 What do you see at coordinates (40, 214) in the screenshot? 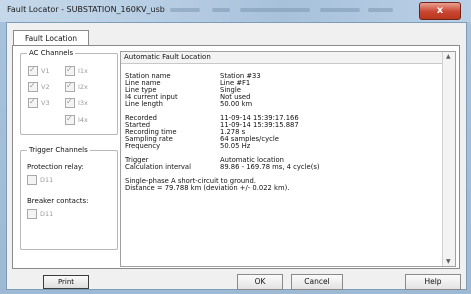
I see `checkbox-breaker-contacts-d11: D11` at bounding box center [40, 214].